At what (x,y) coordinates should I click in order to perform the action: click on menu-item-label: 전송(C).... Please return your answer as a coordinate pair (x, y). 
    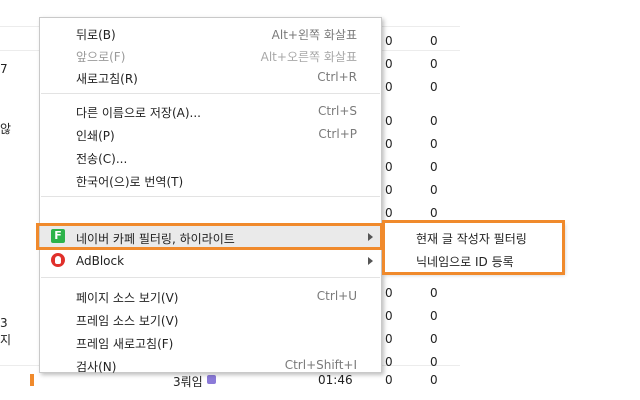
    Looking at the image, I should click on (102, 159).